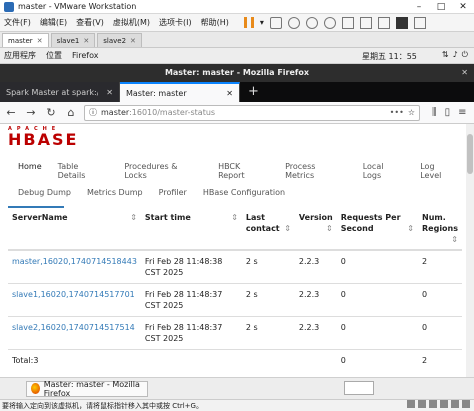  I want to click on nav-metrics-dump: Metrics Dump, so click(115, 192).